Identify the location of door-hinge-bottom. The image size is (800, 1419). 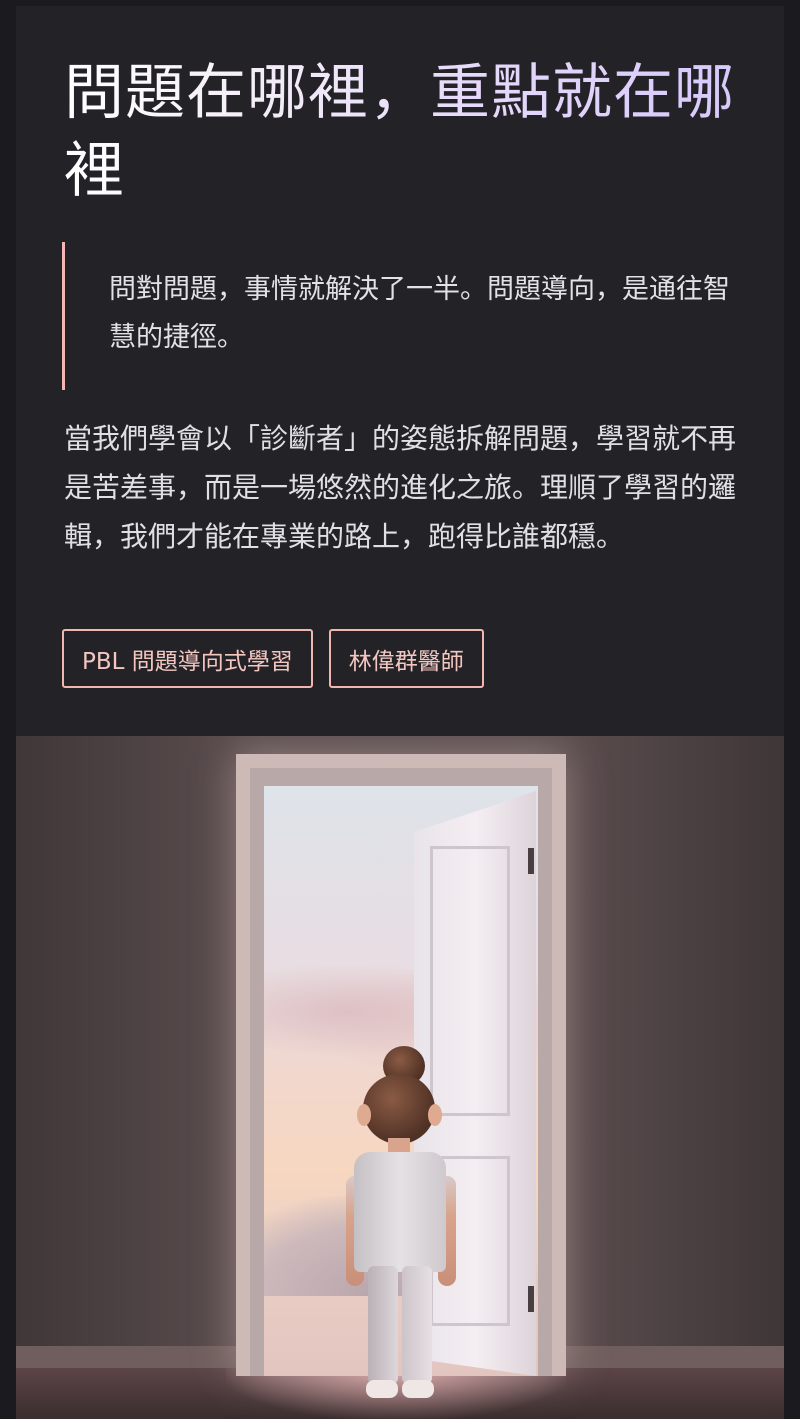
(531, 1299).